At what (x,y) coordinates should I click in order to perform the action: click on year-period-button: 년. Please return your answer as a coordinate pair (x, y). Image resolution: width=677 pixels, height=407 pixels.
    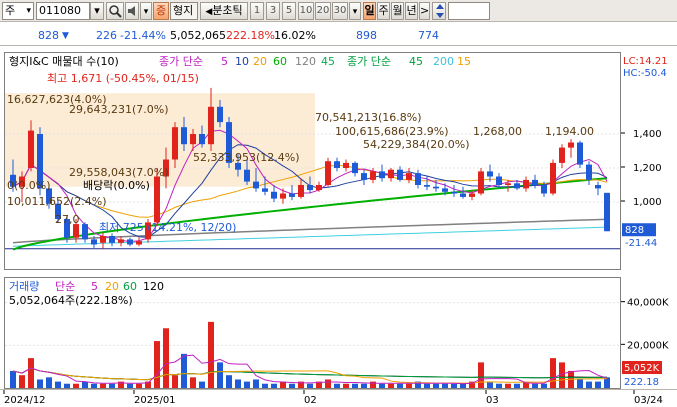
    Looking at the image, I should click on (411, 11).